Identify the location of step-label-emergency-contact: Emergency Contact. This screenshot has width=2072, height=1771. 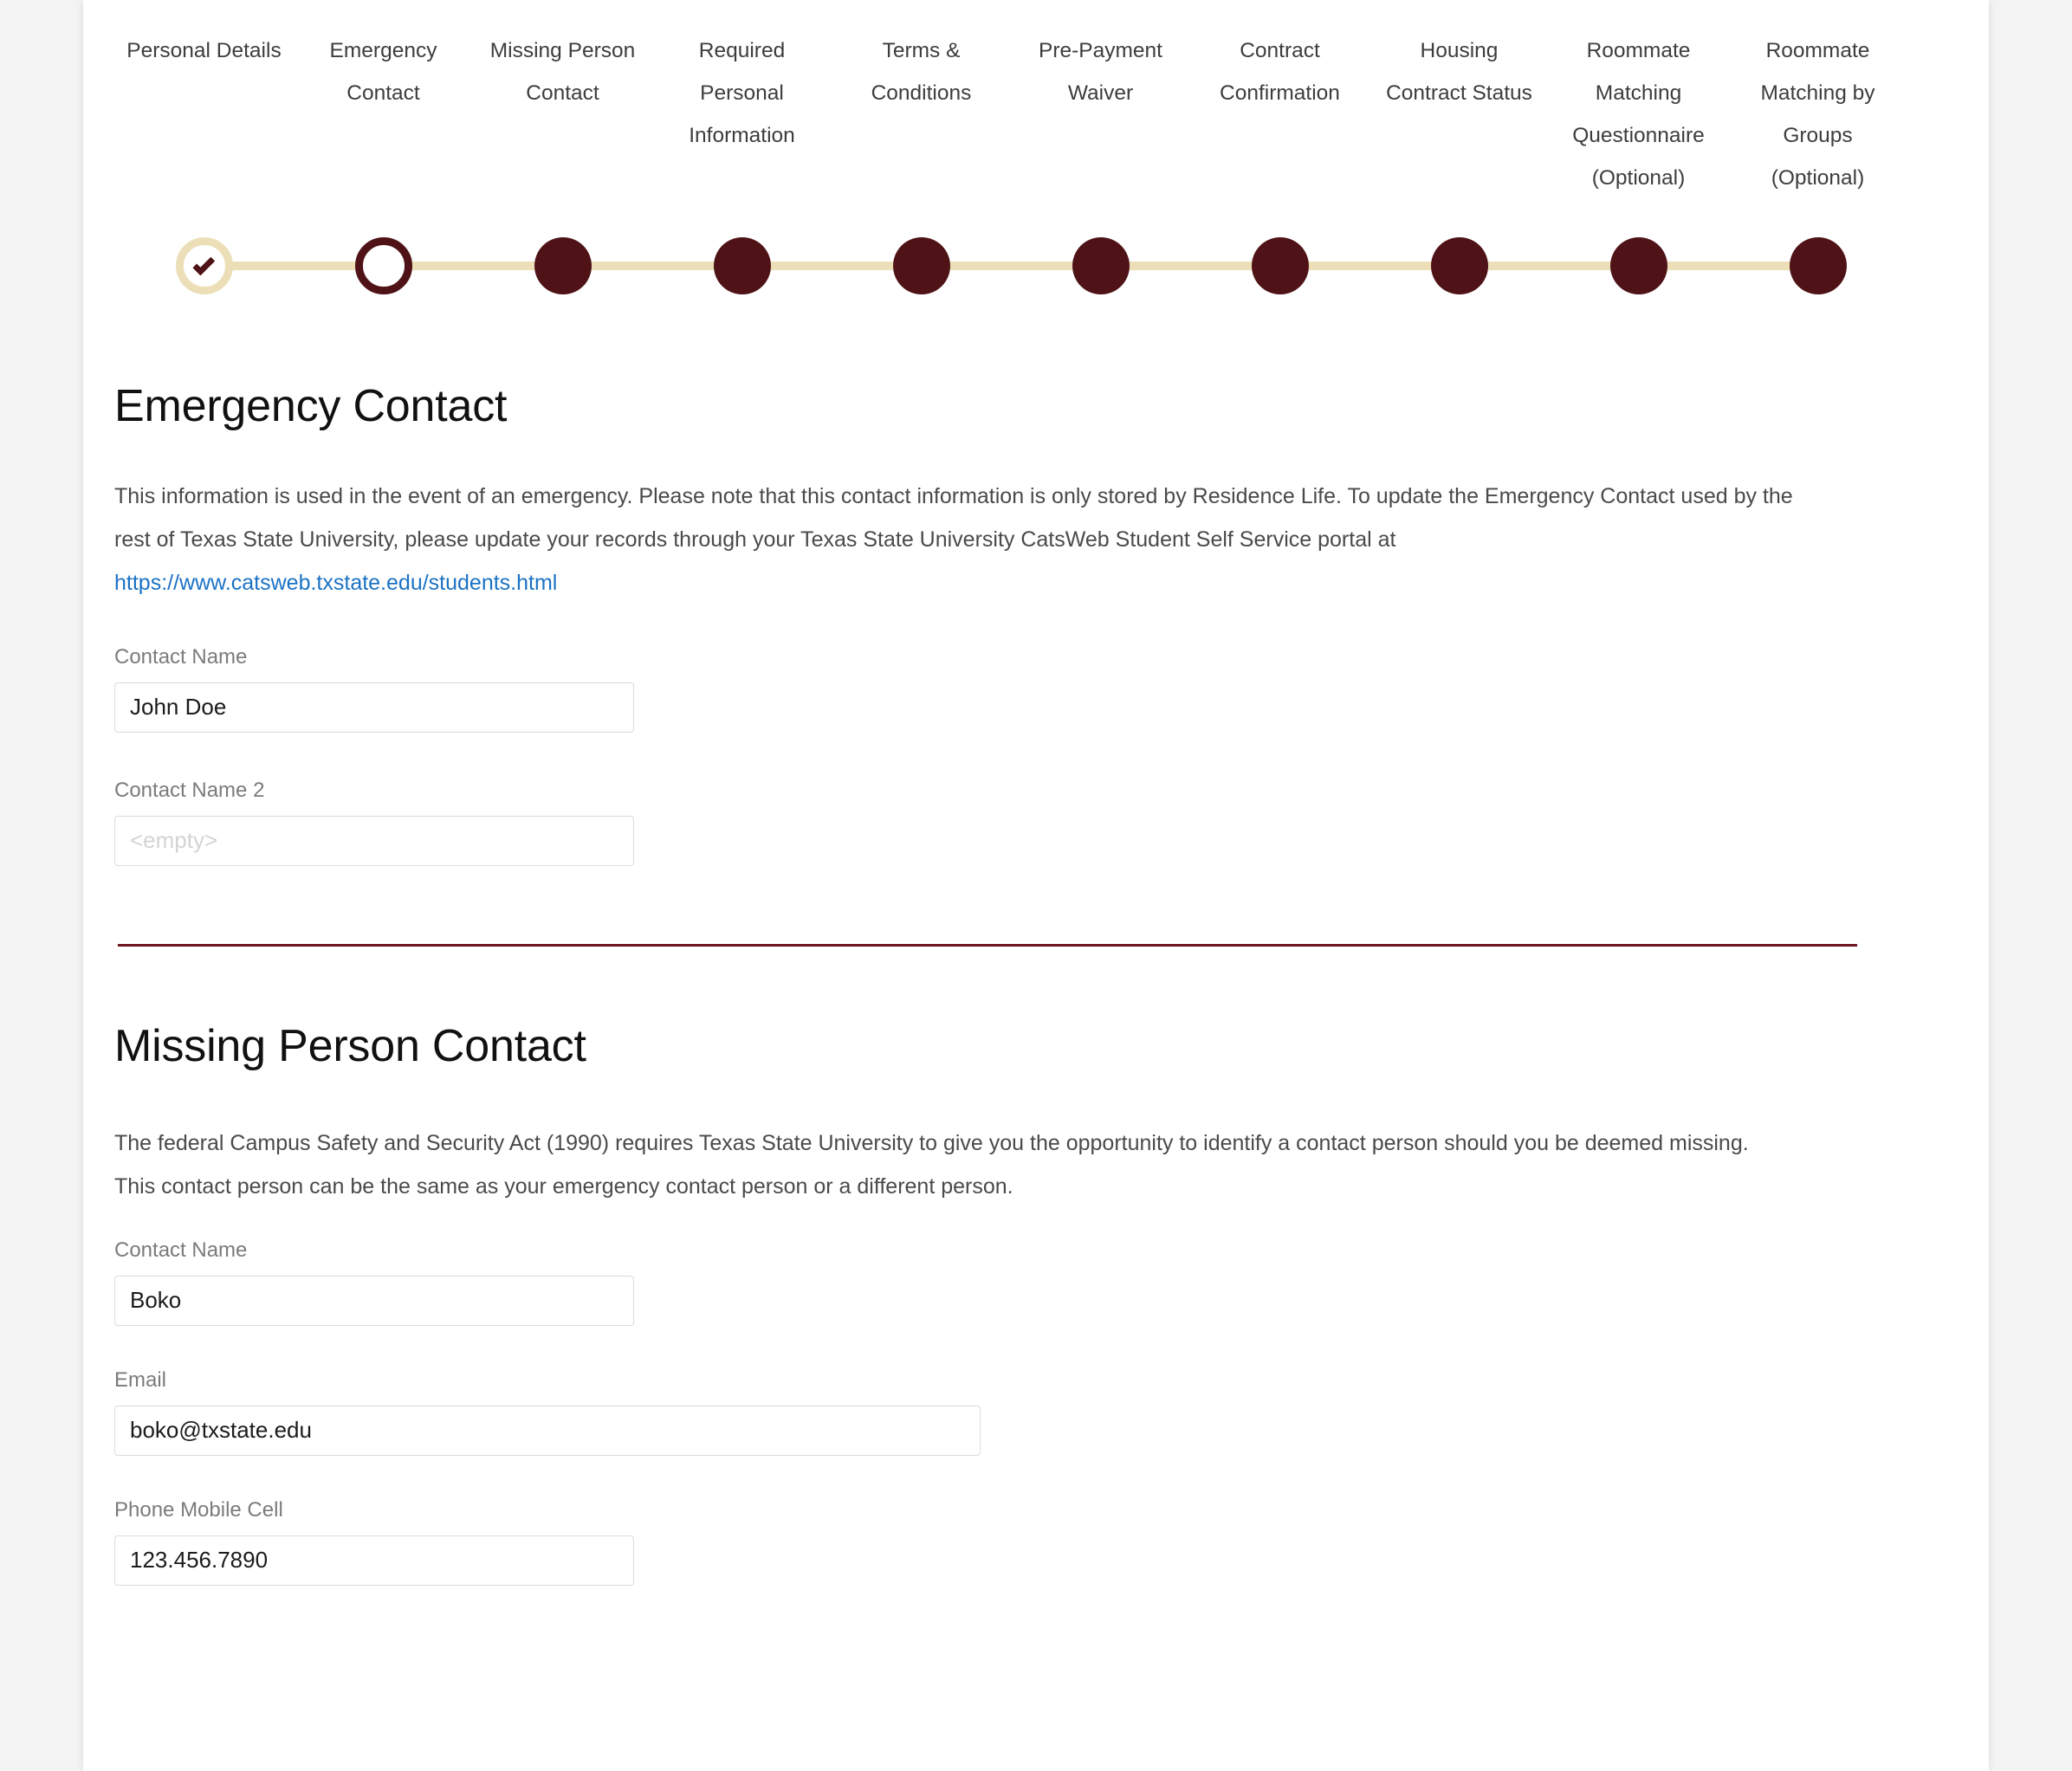
(383, 72).